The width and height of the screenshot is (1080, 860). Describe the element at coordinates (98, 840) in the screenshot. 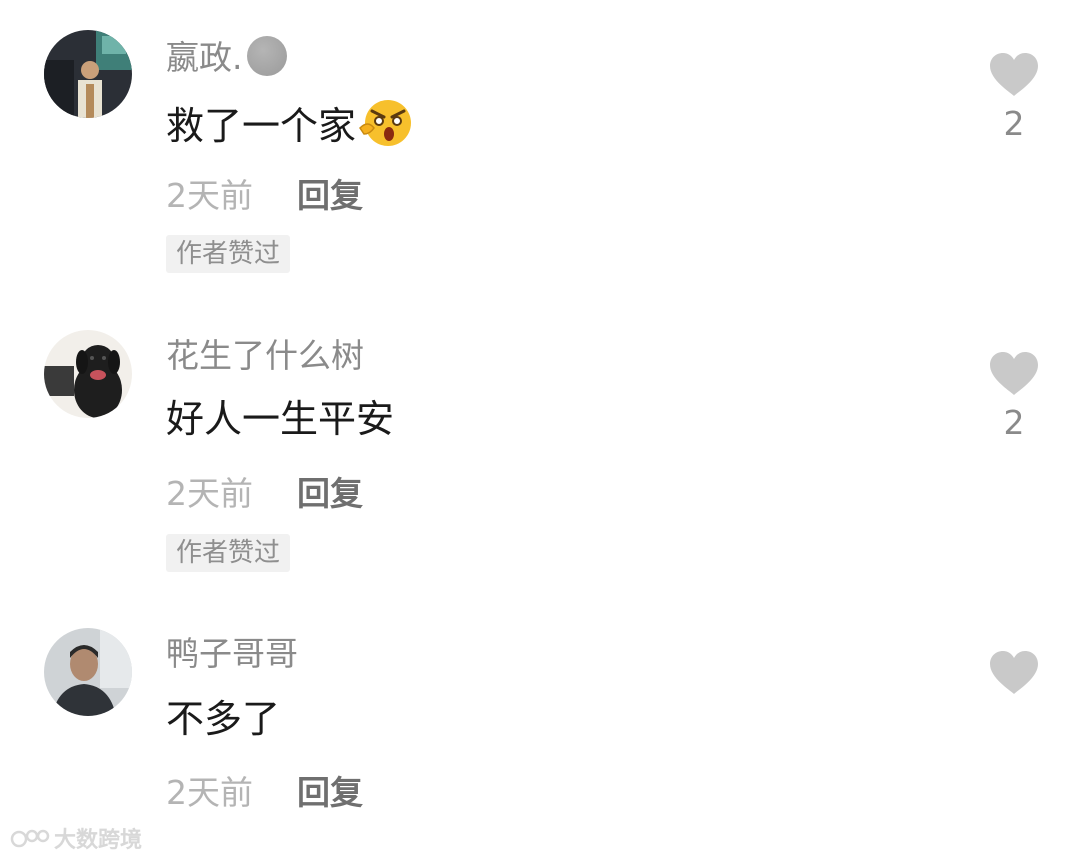

I see `watermark-text: 大数跨境` at that location.